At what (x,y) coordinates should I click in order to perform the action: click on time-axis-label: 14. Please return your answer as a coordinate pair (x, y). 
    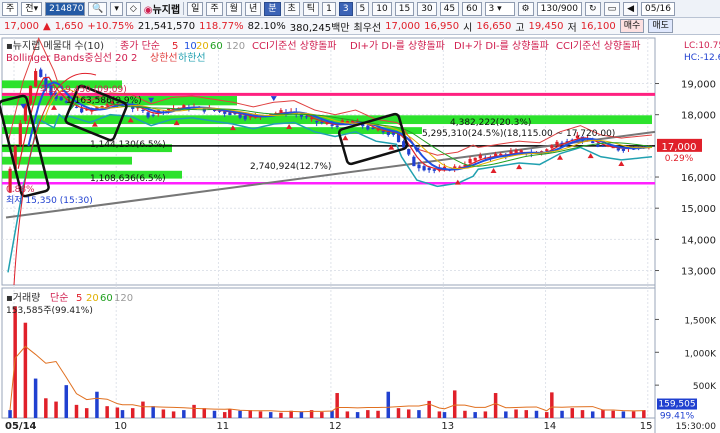
    Looking at the image, I should click on (550, 426).